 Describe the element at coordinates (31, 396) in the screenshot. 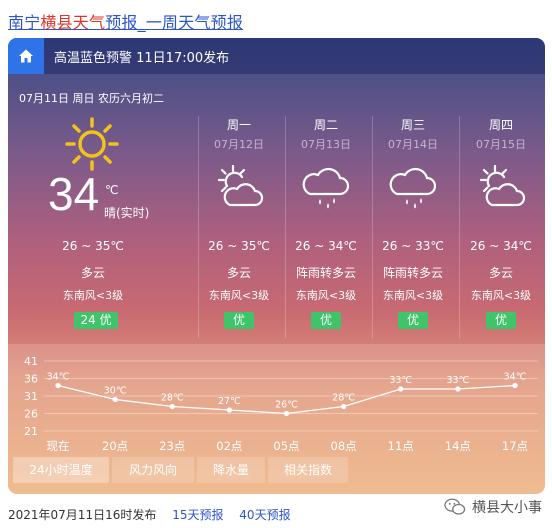

I see `y-tick-label: 31` at that location.